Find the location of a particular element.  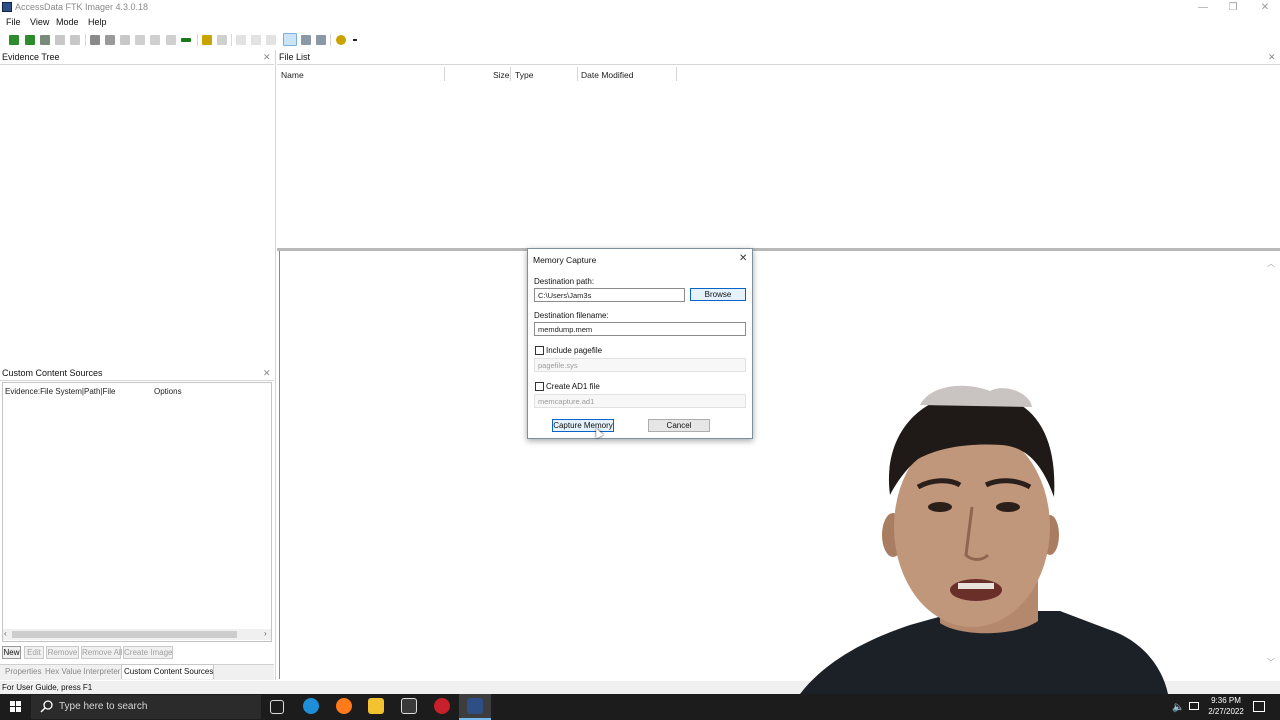

file-list-title: File List is located at coordinates (295, 57).